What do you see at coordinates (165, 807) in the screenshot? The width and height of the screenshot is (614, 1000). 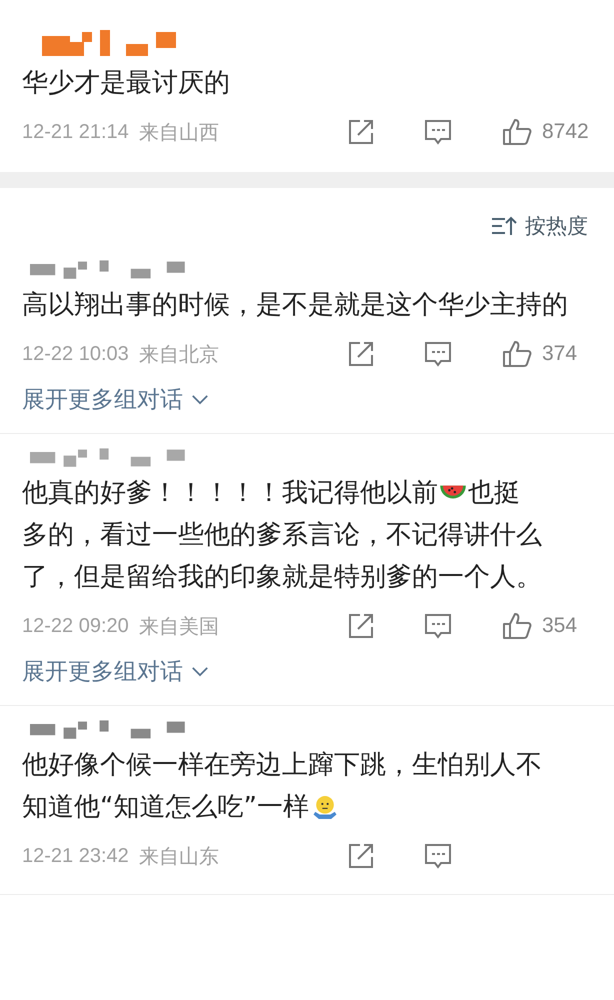 I see `comment-text: 知道他“知道怎么吃”一样` at bounding box center [165, 807].